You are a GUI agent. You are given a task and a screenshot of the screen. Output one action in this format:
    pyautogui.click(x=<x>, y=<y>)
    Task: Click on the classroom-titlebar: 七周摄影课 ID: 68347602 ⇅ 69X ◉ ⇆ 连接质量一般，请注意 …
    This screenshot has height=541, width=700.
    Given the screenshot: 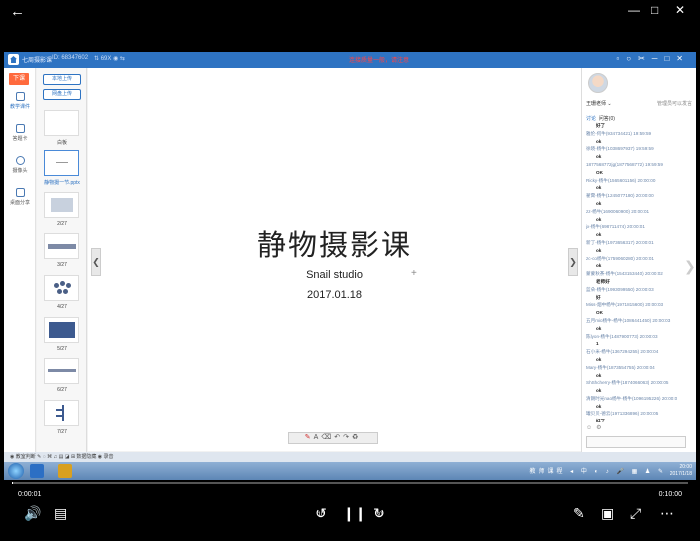 What is the action you would take?
    pyautogui.click(x=350, y=60)
    